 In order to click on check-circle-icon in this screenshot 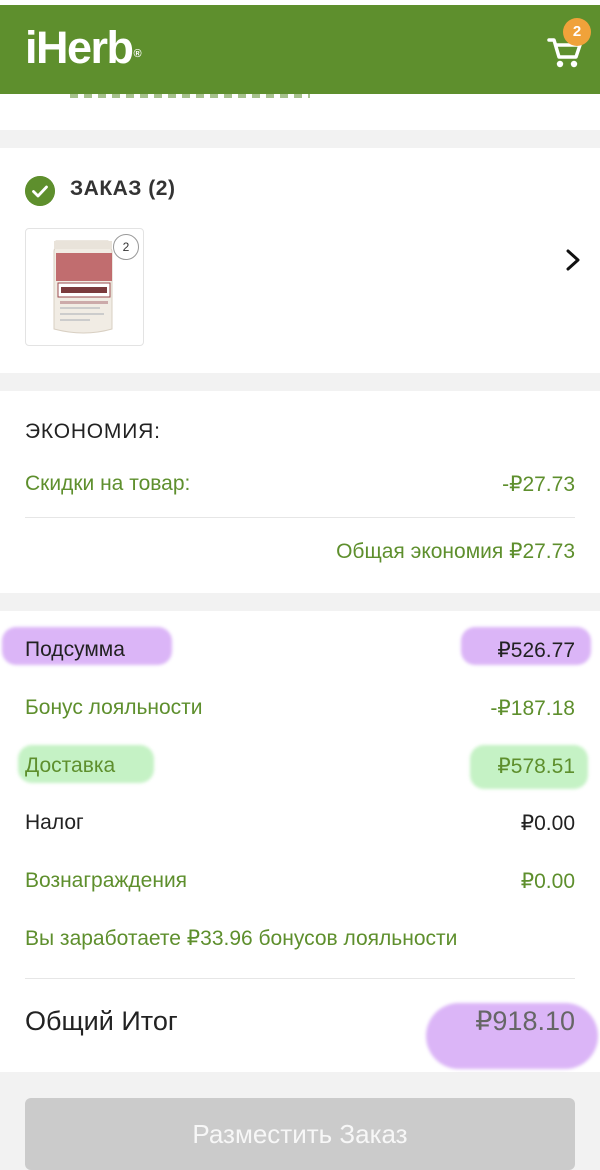, I will do `click(40, 191)`.